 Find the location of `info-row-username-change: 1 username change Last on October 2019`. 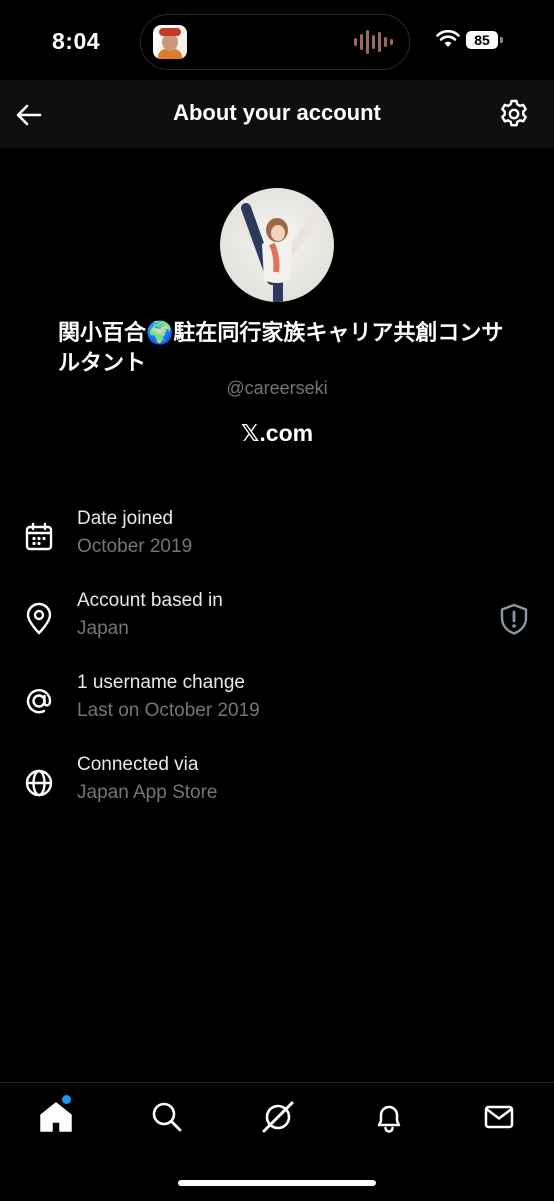

info-row-username-change: 1 username change Last on October 2019 is located at coordinates (277, 702).